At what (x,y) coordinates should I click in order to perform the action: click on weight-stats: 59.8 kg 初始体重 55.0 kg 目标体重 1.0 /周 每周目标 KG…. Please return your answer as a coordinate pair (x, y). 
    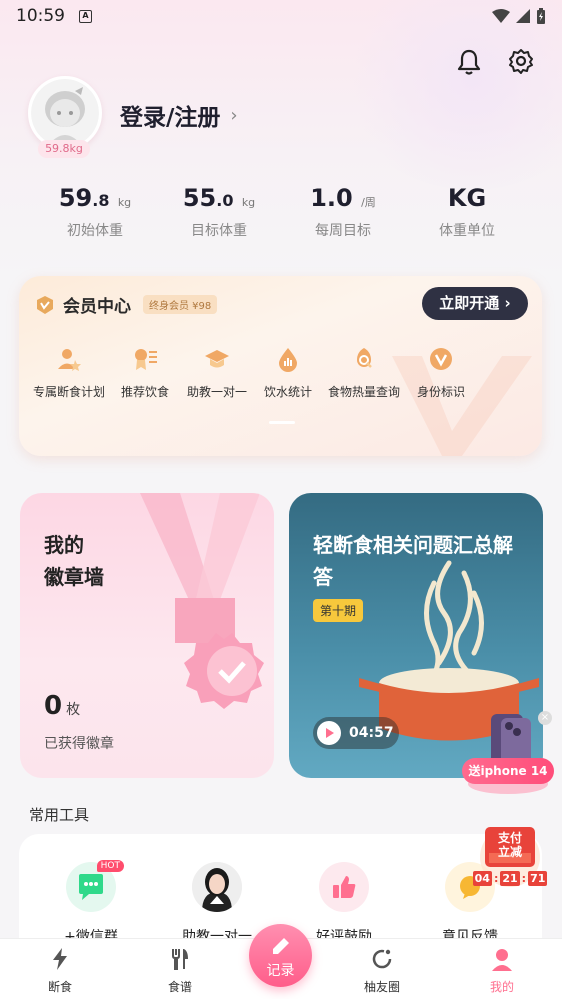
    Looking at the image, I should click on (281, 212).